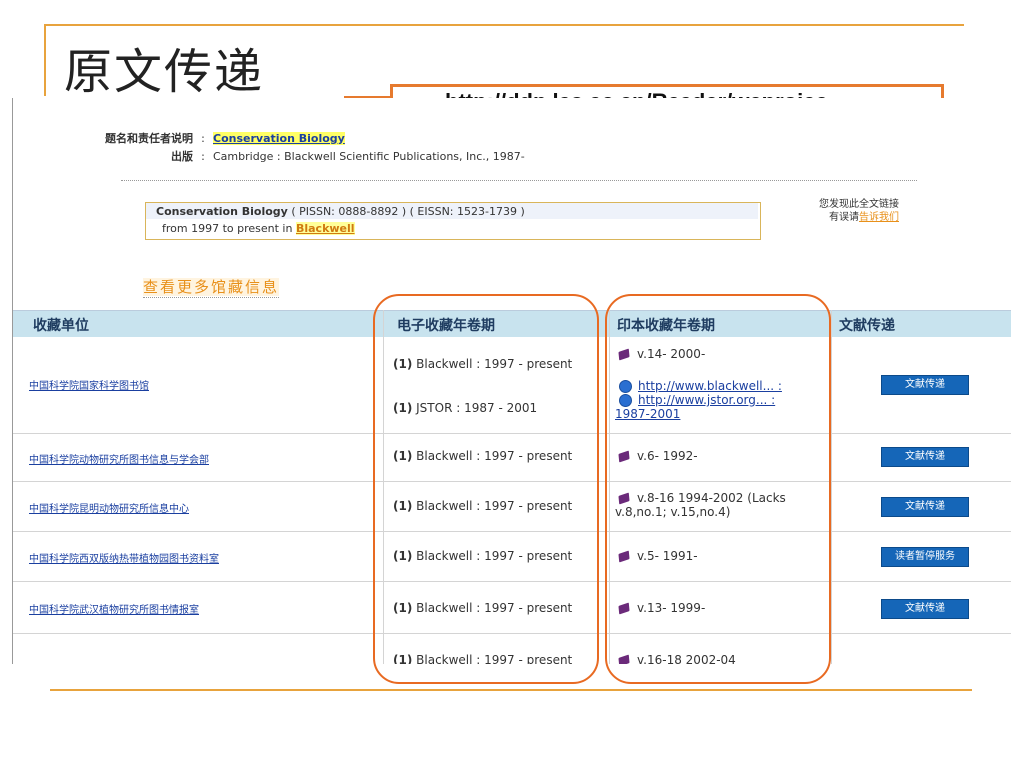 The image size is (1024, 768). I want to click on institution-link: 中国科学院国家科学图书馆, so click(89, 384).